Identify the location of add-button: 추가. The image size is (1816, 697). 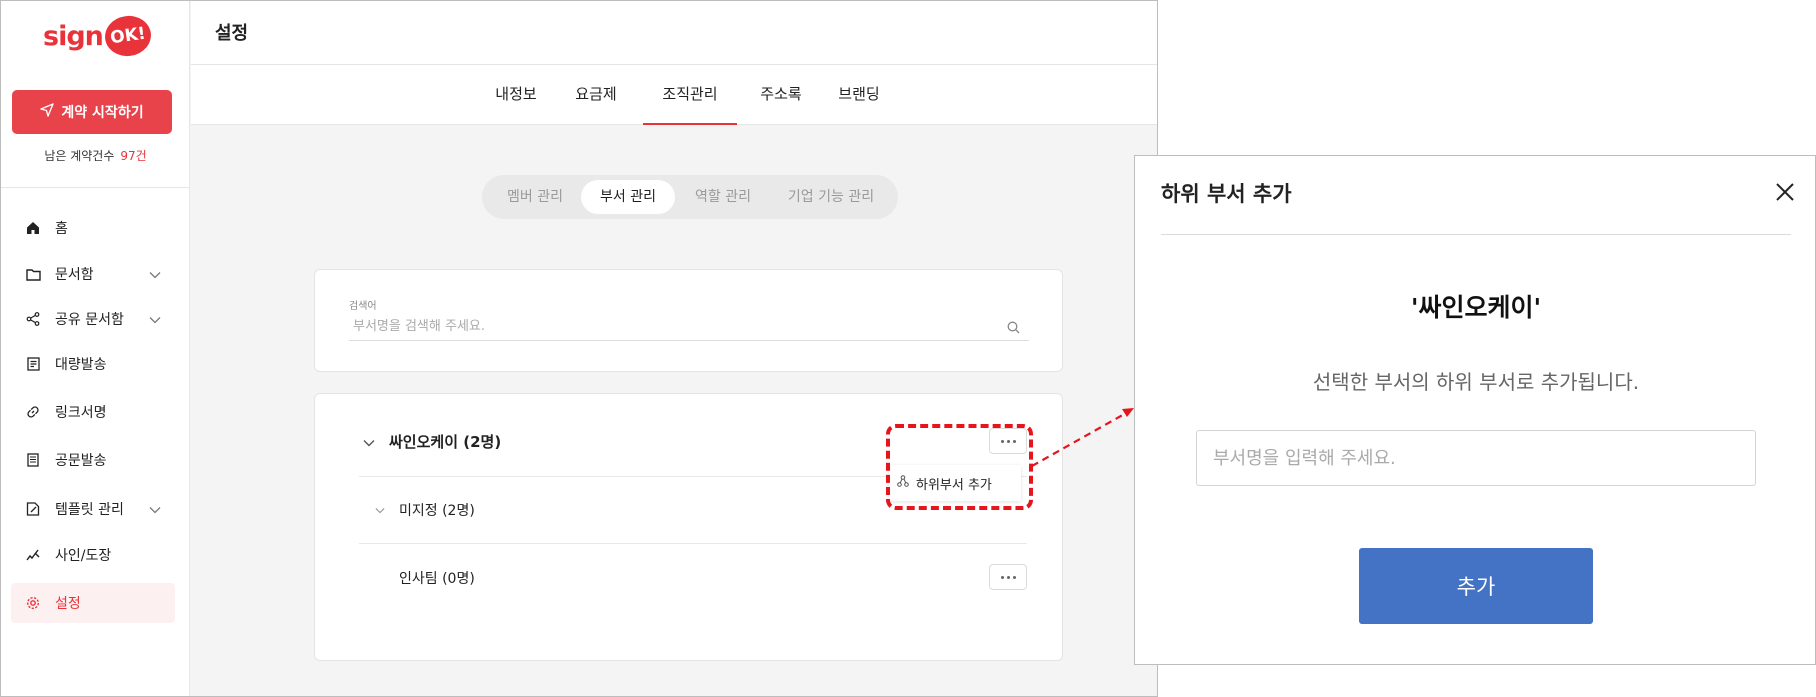
(1476, 586).